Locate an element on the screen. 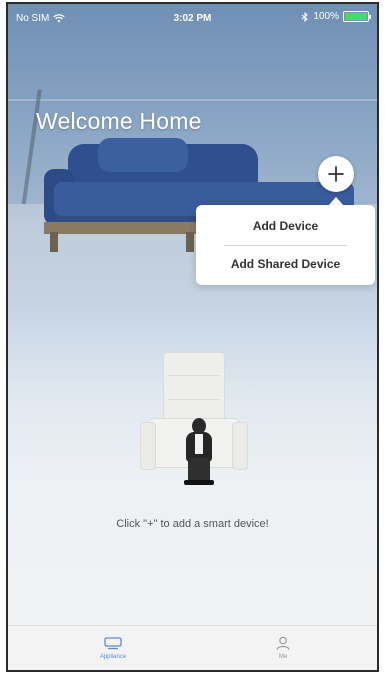 The height and width of the screenshot is (674, 385). tab-me-label: Me is located at coordinates (283, 657).